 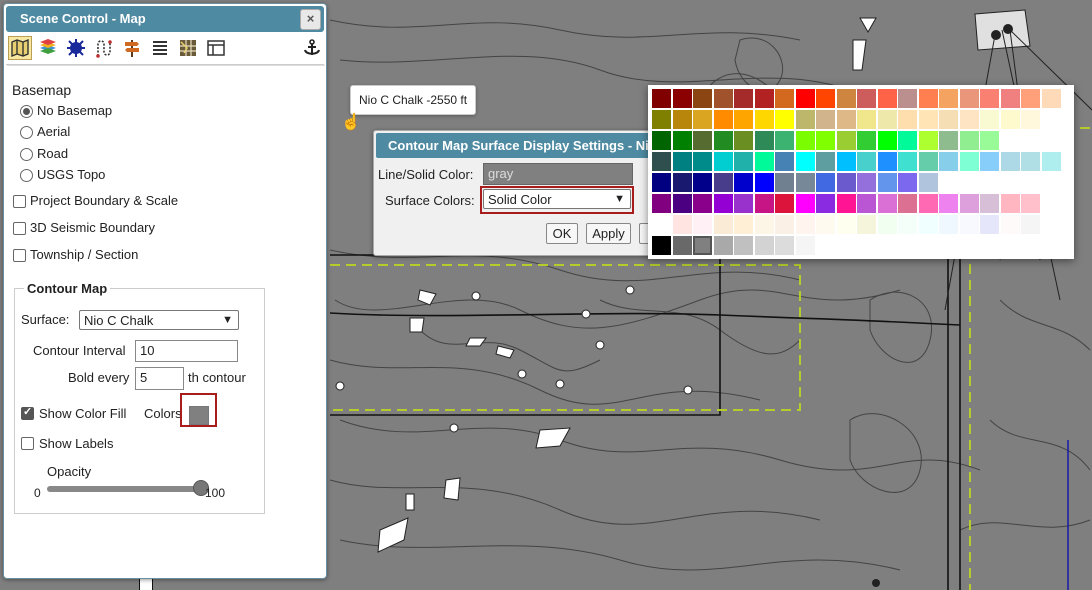 I want to click on close-button: ×, so click(x=310, y=19).